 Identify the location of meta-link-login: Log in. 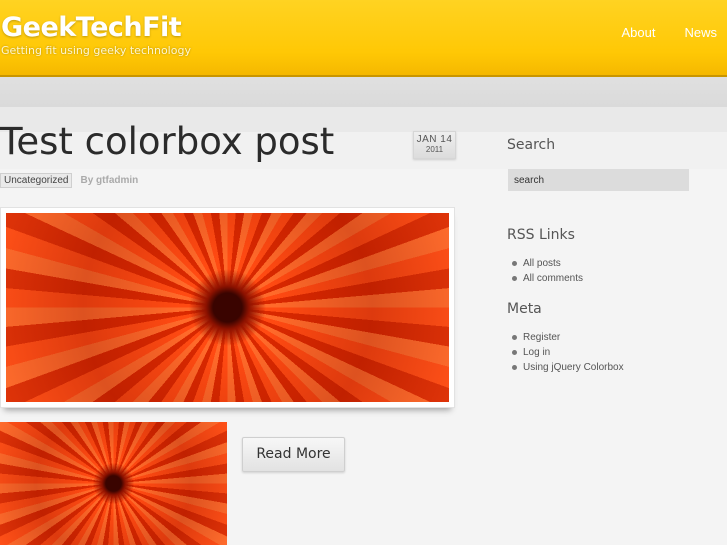
(568, 352).